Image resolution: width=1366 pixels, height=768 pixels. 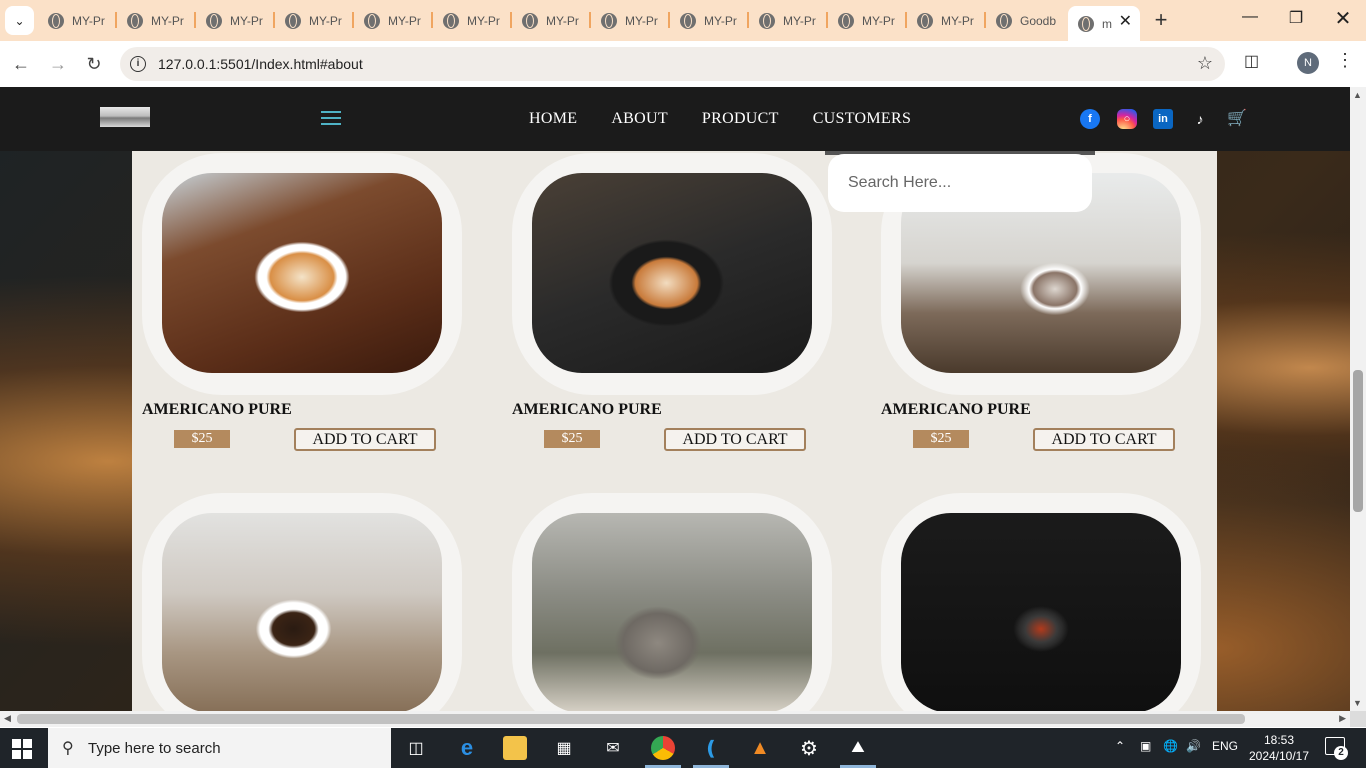 What do you see at coordinates (740, 119) in the screenshot?
I see `nav-product: PRODUCT` at bounding box center [740, 119].